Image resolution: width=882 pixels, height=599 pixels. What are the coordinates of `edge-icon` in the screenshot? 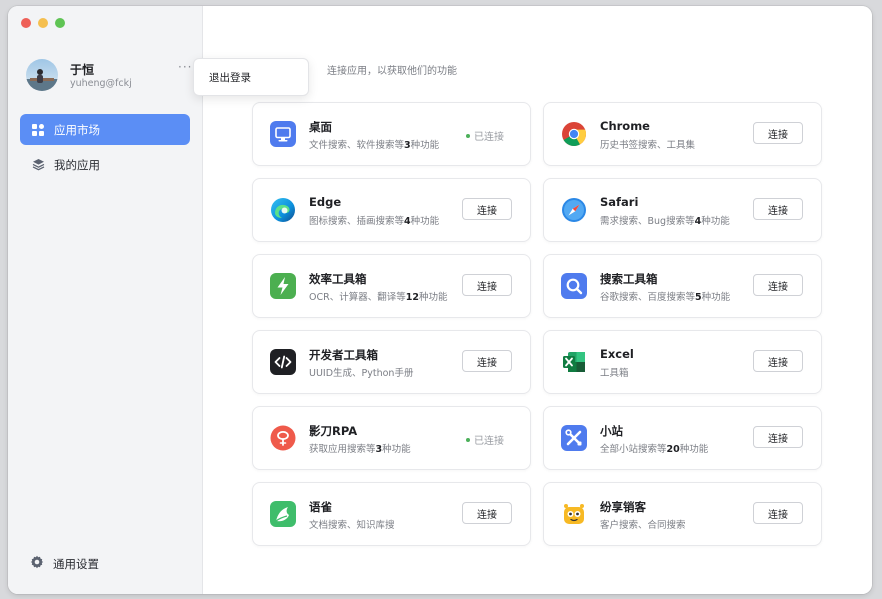 It's located at (283, 210).